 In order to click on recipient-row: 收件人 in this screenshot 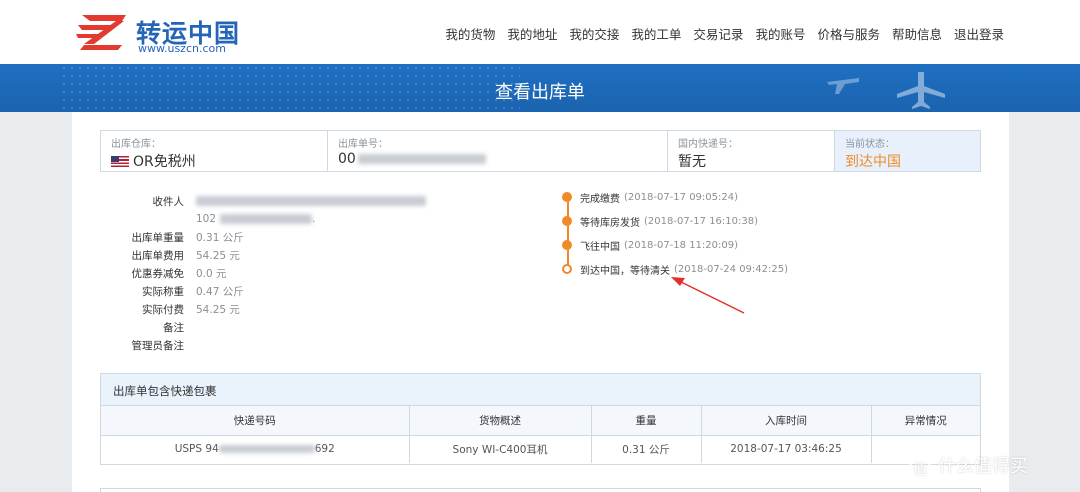, I will do `click(310, 201)`.